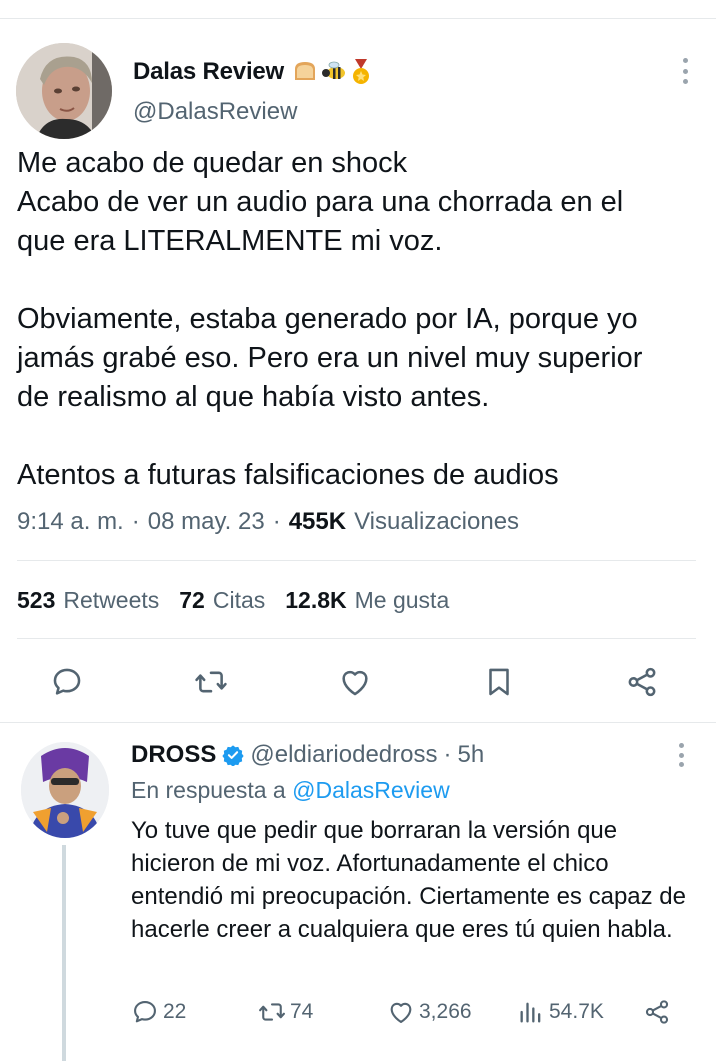 This screenshot has height=1061, width=716. Describe the element at coordinates (361, 71) in the screenshot. I see `medal-emoji-icon` at that location.